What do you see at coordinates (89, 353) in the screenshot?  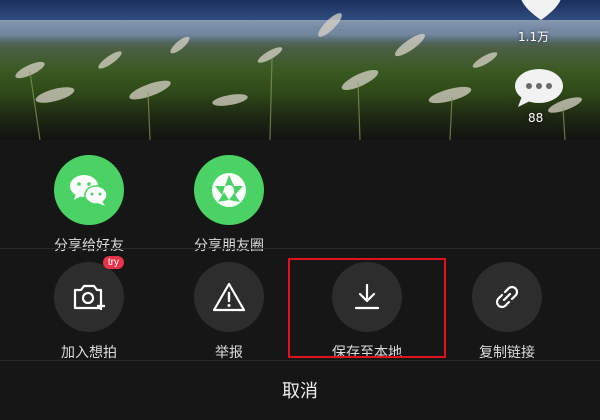 I see `add-to-shoot-label: 加入想拍` at bounding box center [89, 353].